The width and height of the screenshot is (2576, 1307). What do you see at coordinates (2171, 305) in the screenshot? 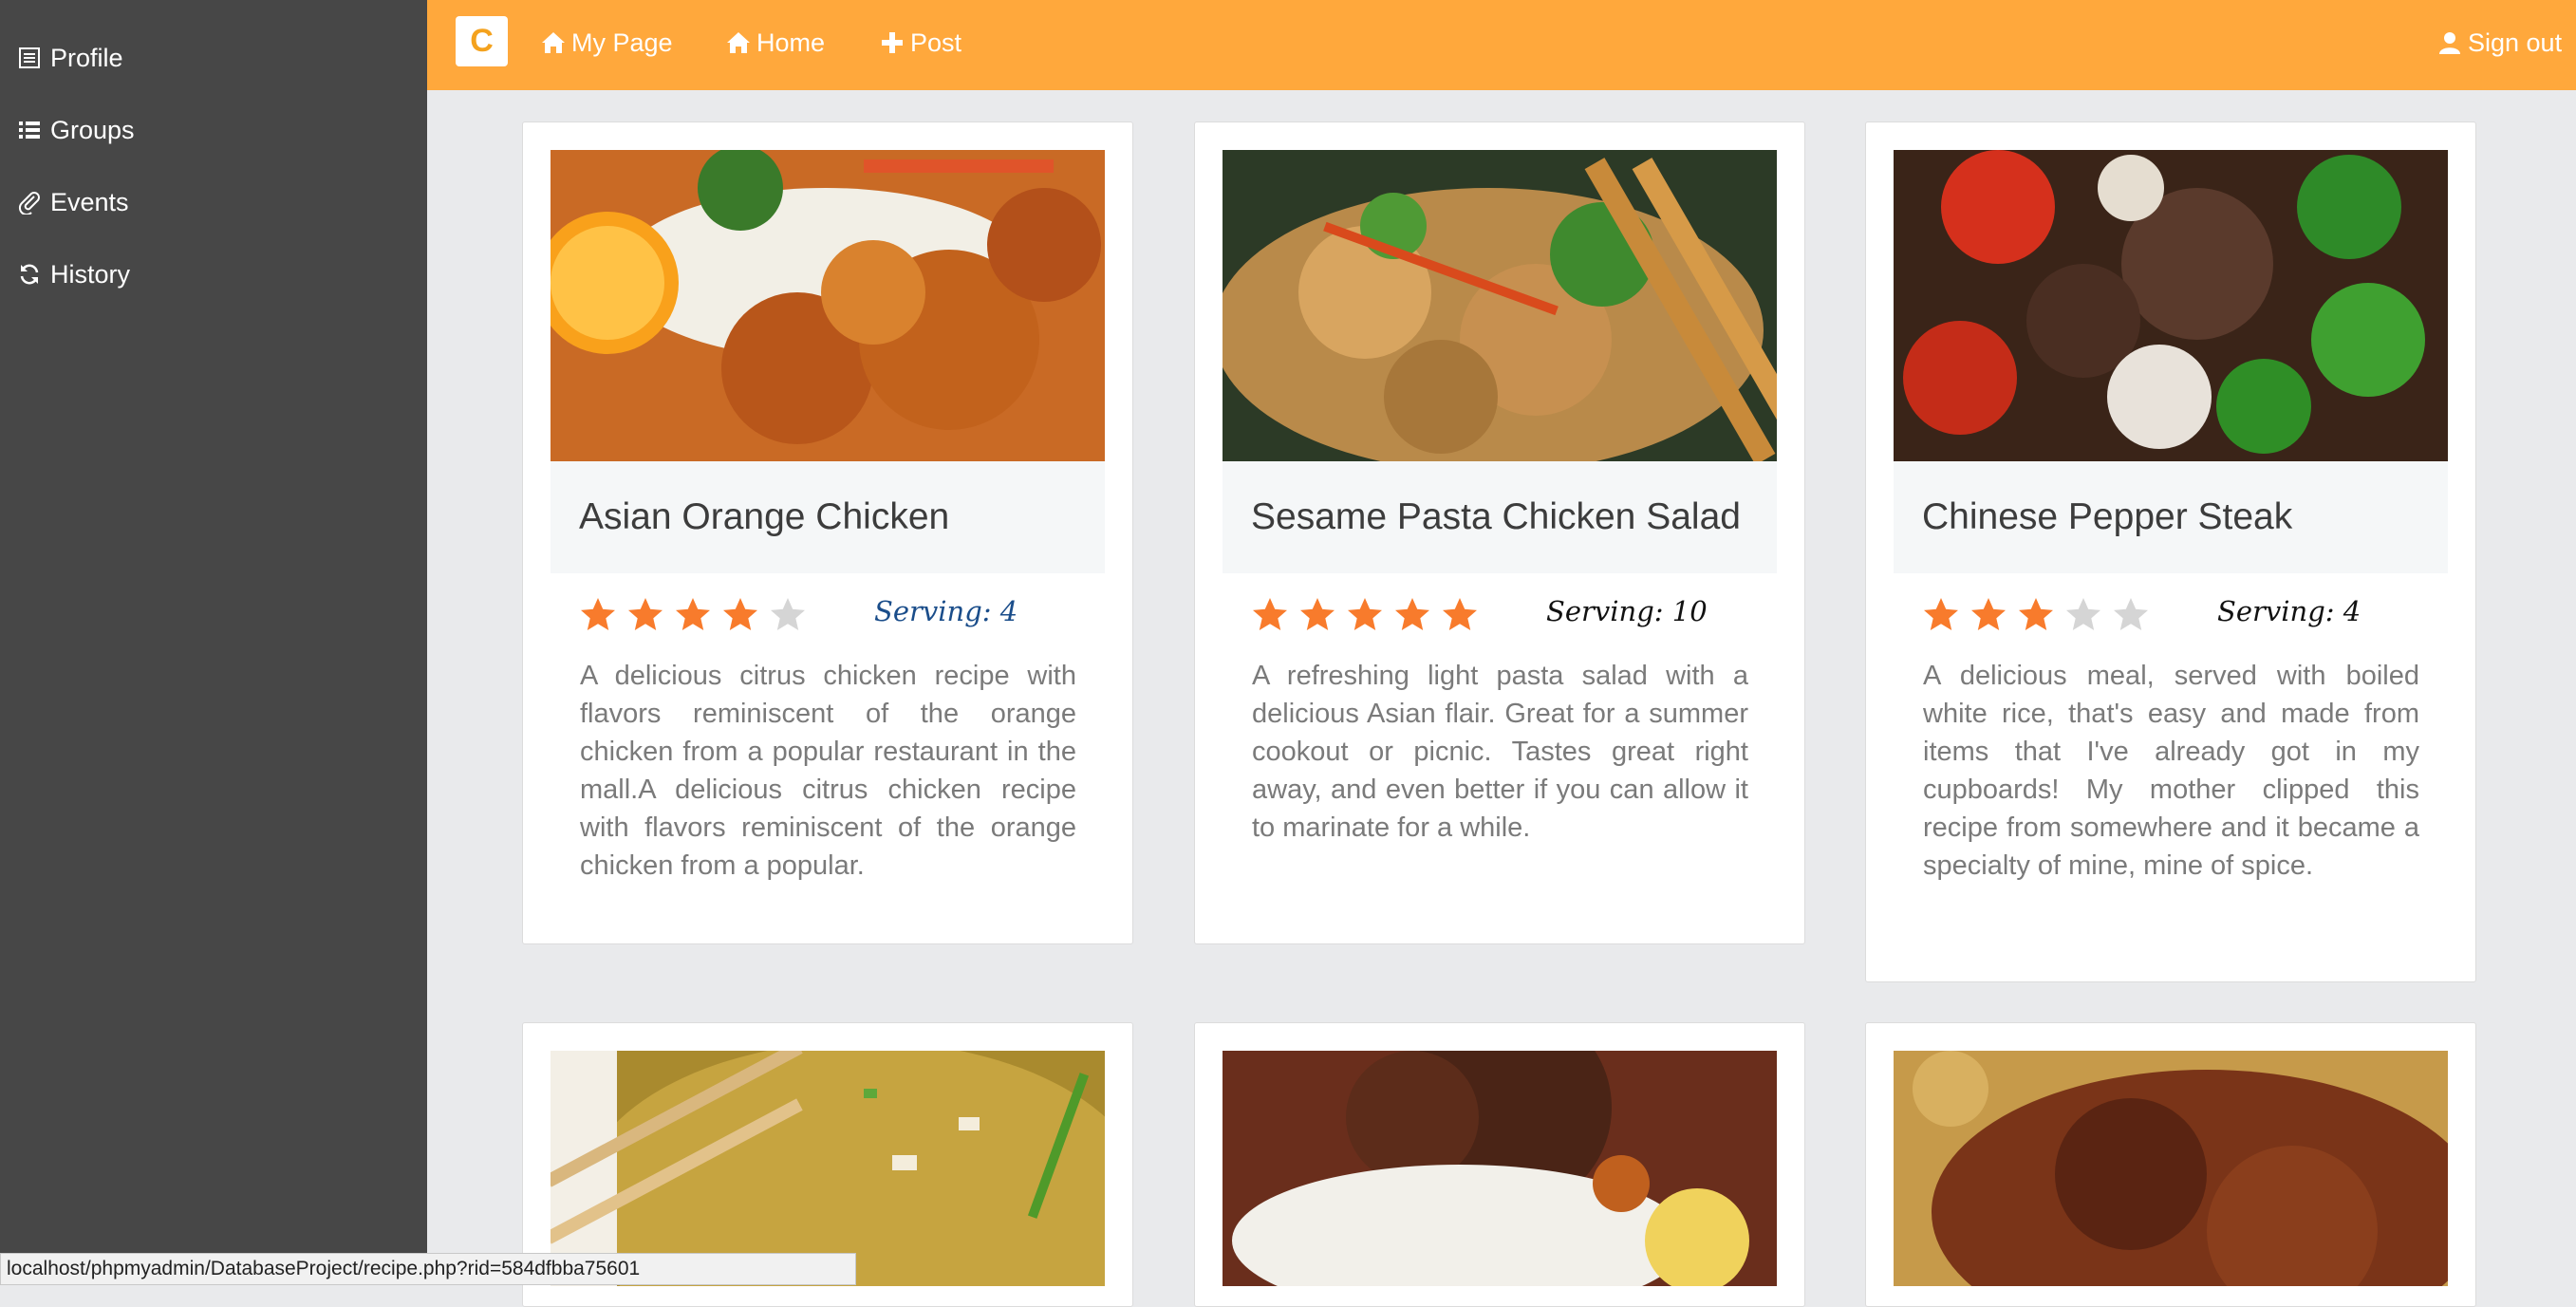
I see `recipe-image-pepper-steak` at bounding box center [2171, 305].